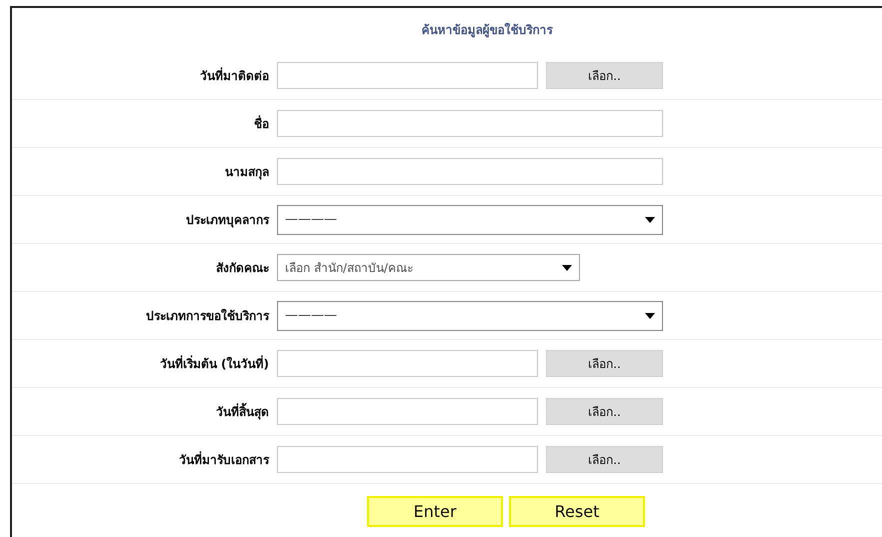  Describe the element at coordinates (261, 123) in the screenshot. I see `field-label: ชื่อ` at that location.